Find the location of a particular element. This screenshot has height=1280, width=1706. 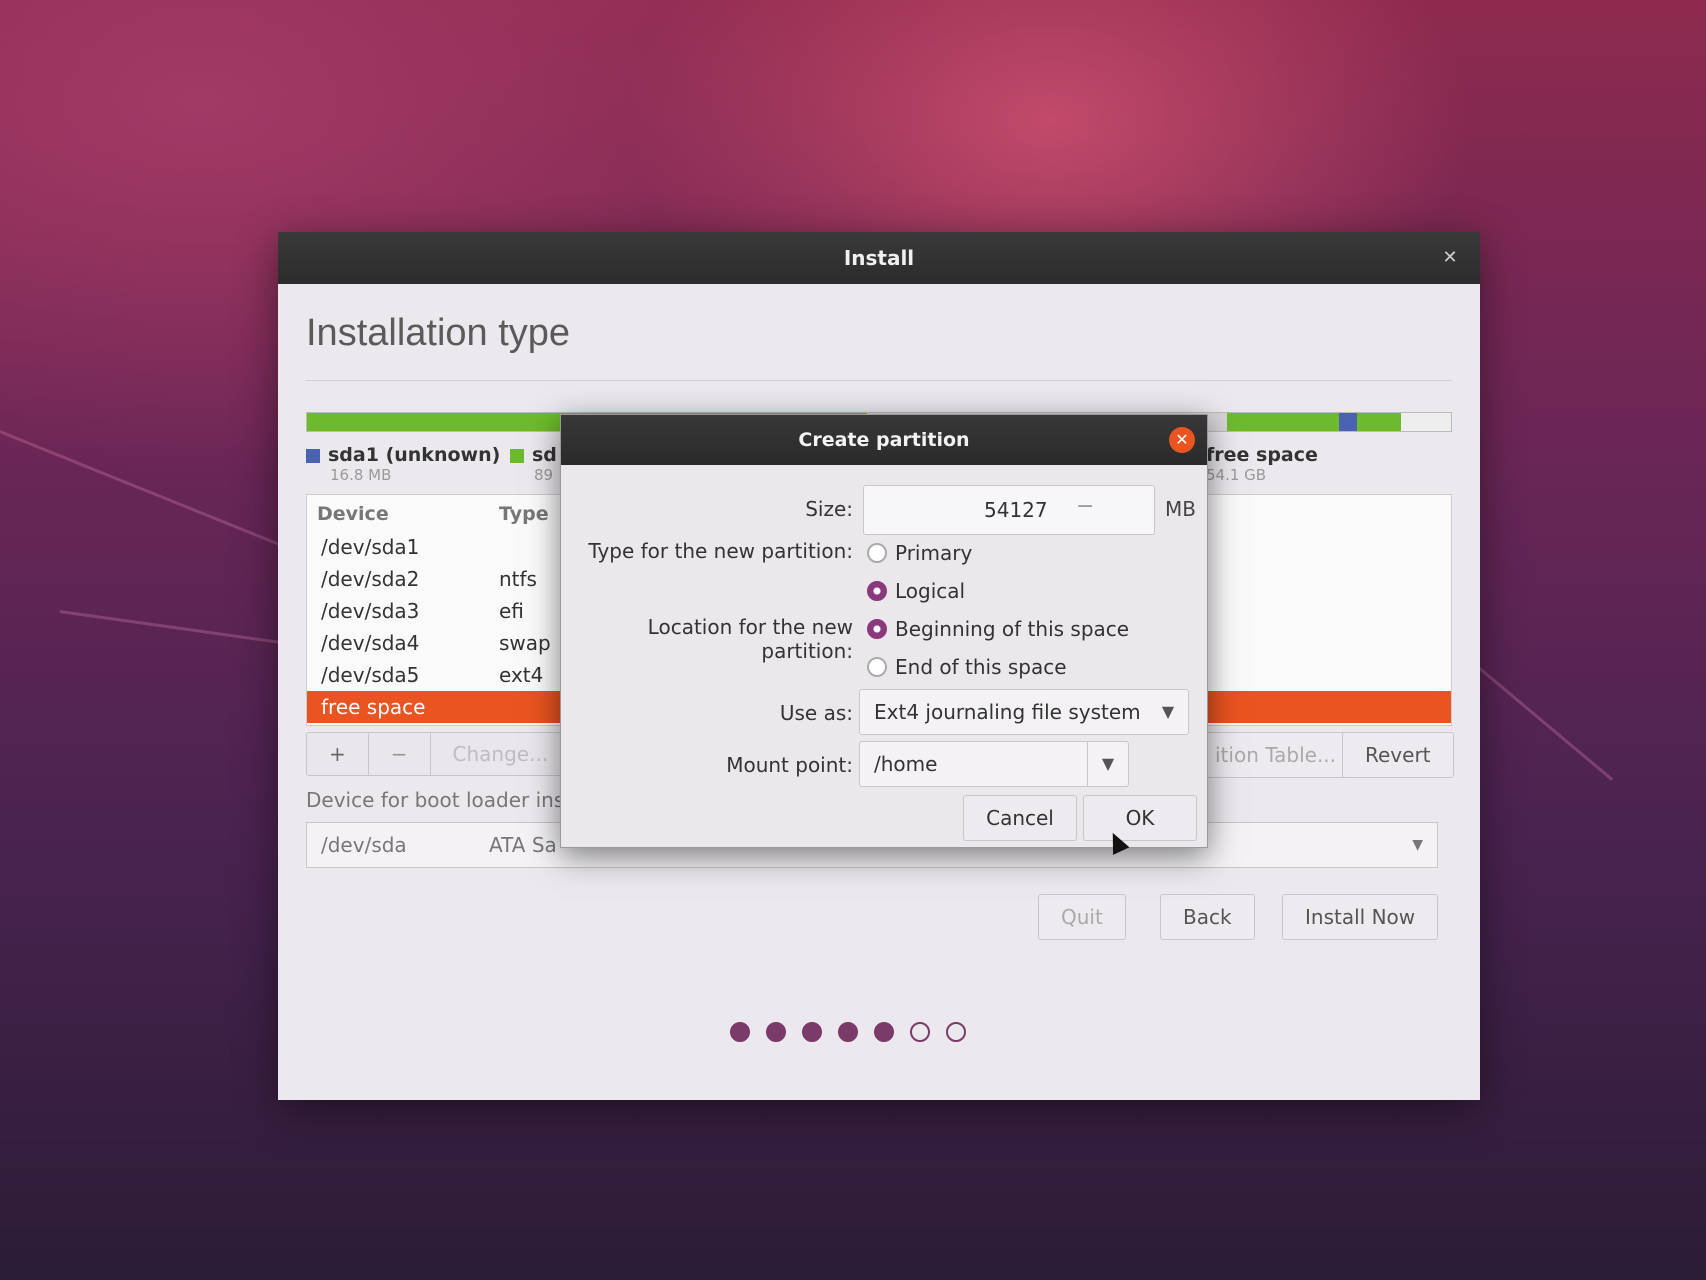

radio-label: Primary is located at coordinates (934, 553).